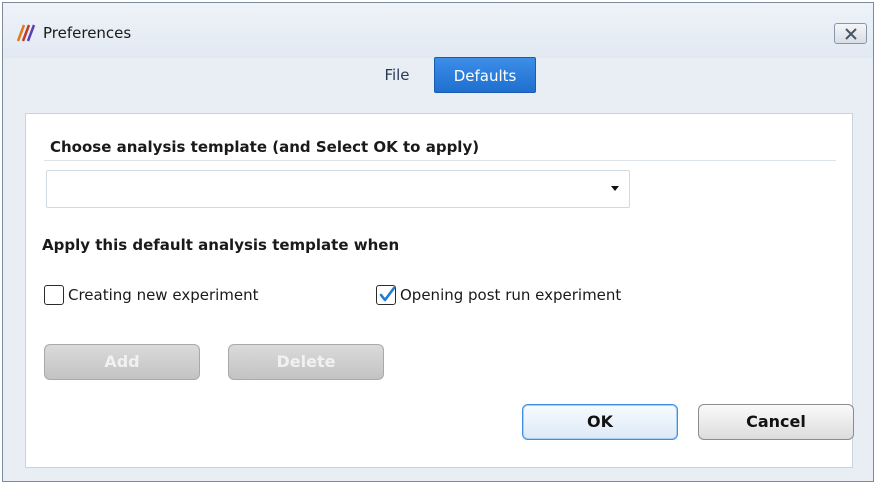 Image resolution: width=878 pixels, height=485 pixels. Describe the element at coordinates (397, 75) in the screenshot. I see `tab-file: File` at that location.